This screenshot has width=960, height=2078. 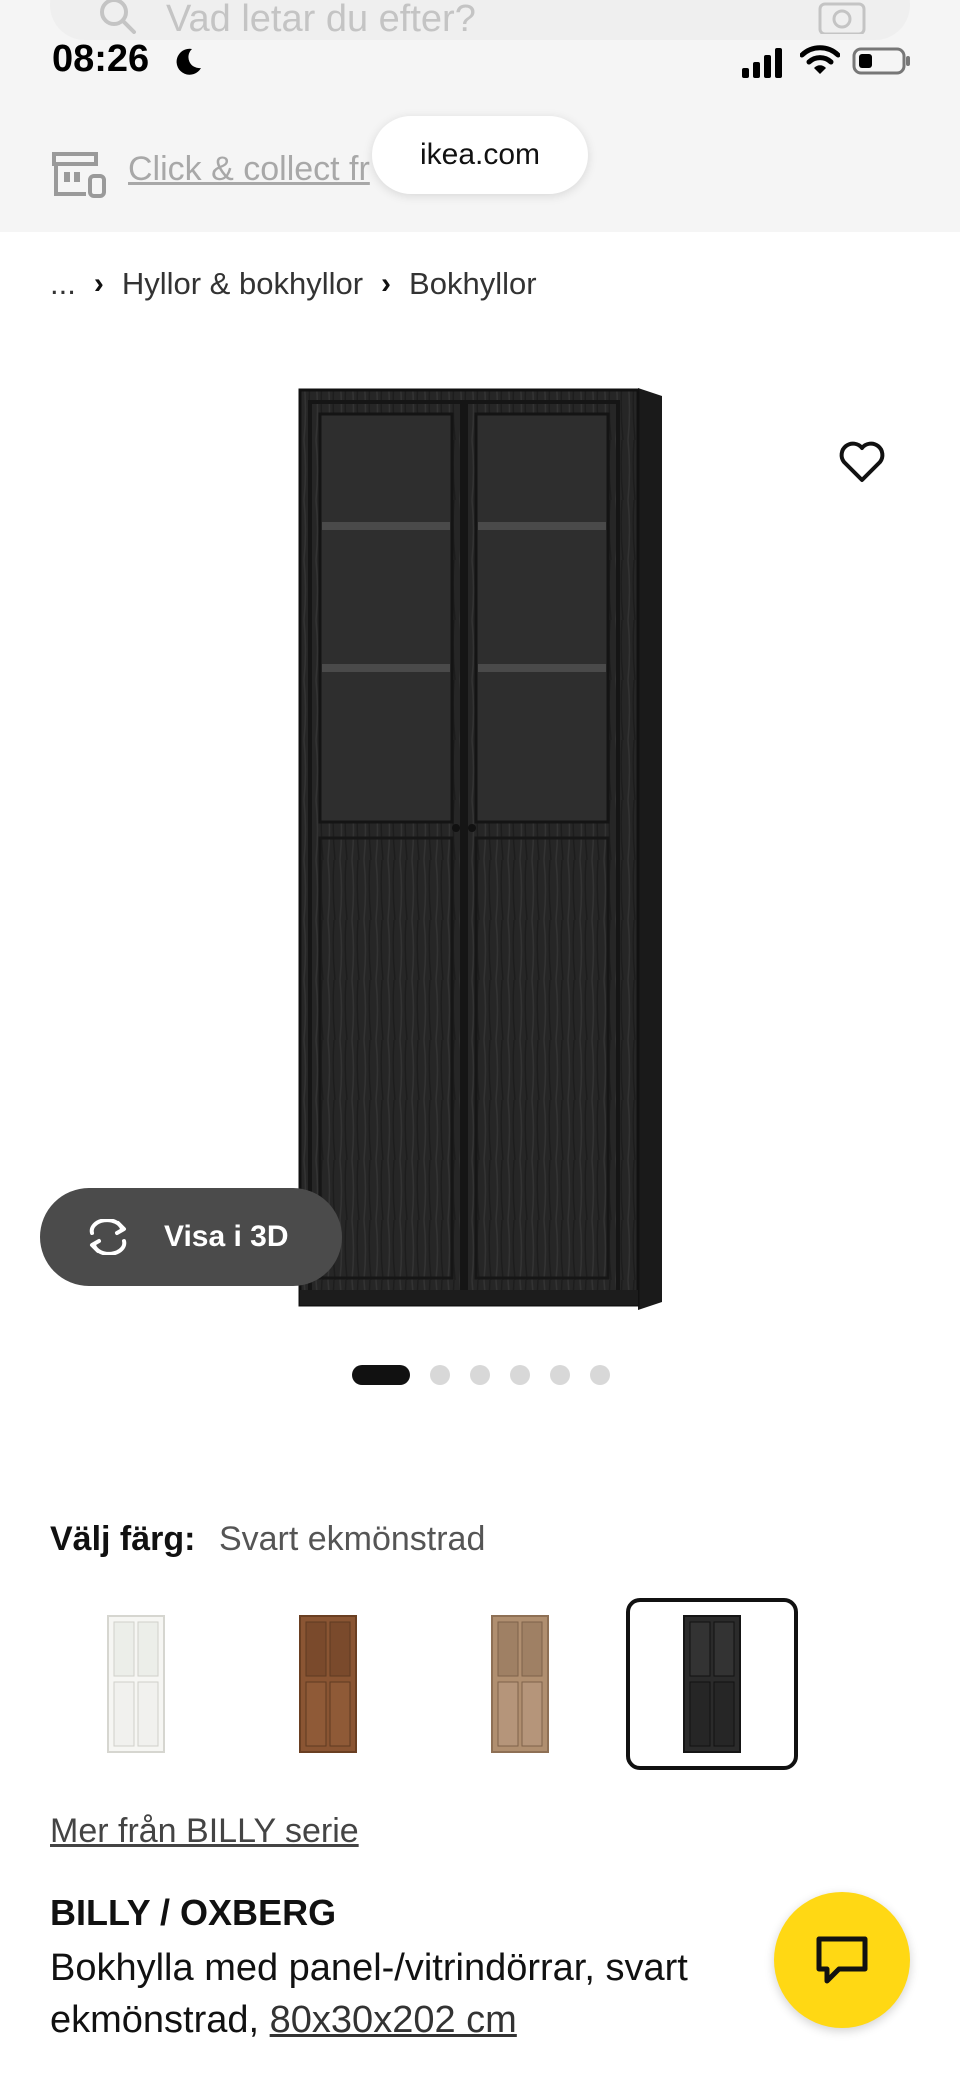 What do you see at coordinates (480, 155) in the screenshot?
I see `url-pill: ikea.com` at bounding box center [480, 155].